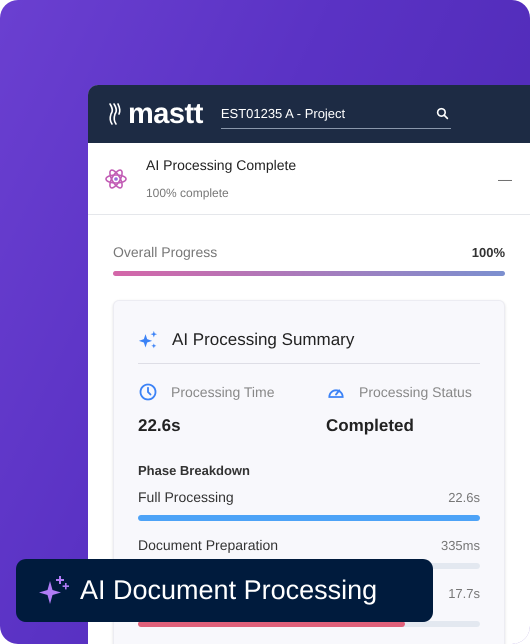 Image resolution: width=530 pixels, height=644 pixels. What do you see at coordinates (442, 113) in the screenshot?
I see `search-icon` at bounding box center [442, 113].